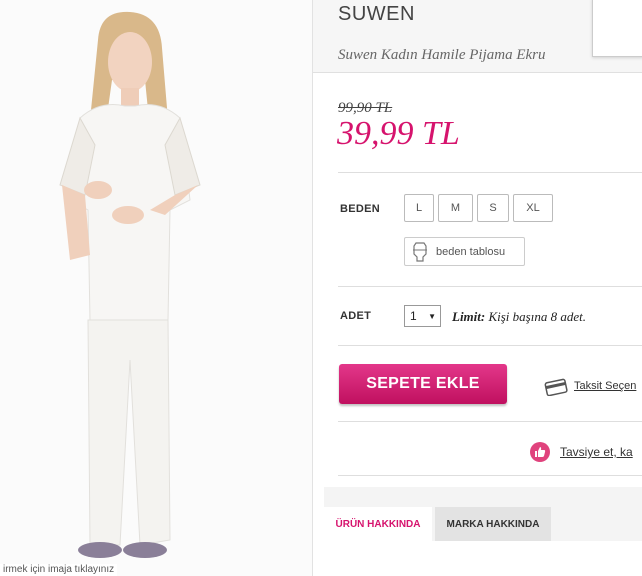 The width and height of the screenshot is (642, 576). What do you see at coordinates (378, 524) in the screenshot?
I see `tab-product-info: ÜRÜN HAKKINDA` at bounding box center [378, 524].